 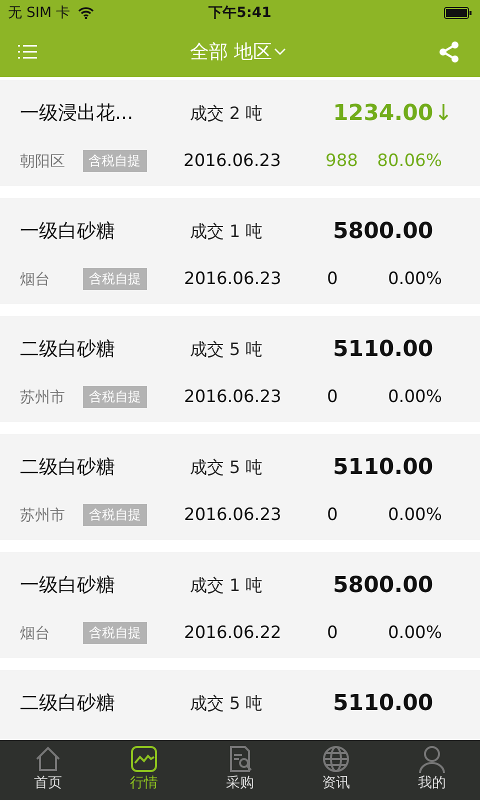 I want to click on wifi-icon, so click(x=86, y=13).